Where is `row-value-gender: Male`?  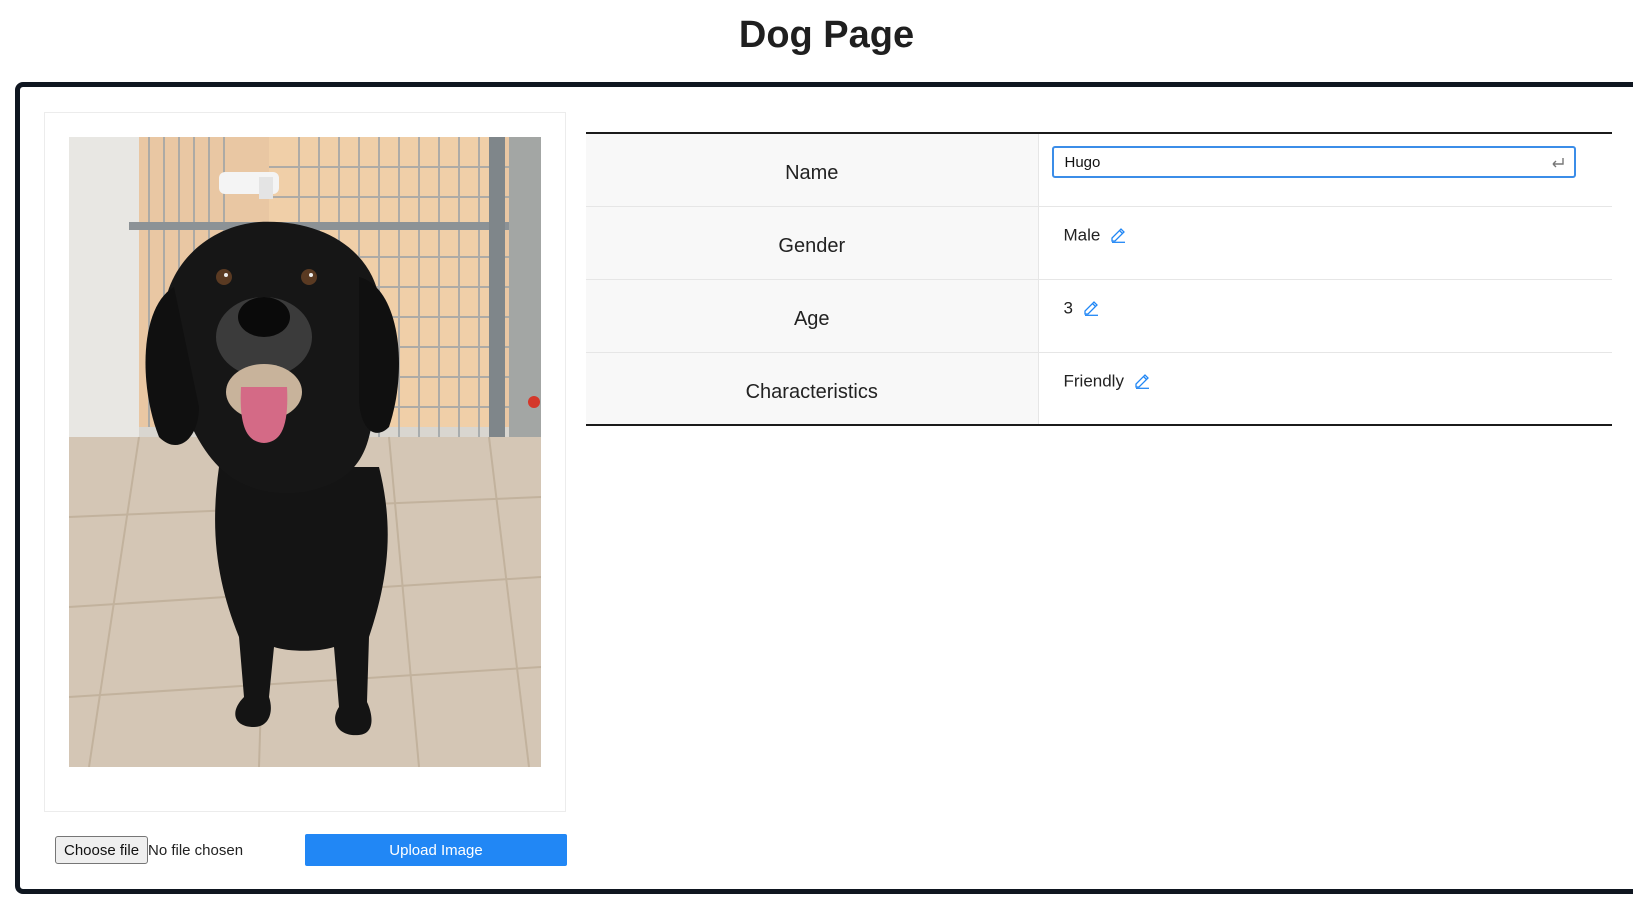 row-value-gender: Male is located at coordinates (1325, 243).